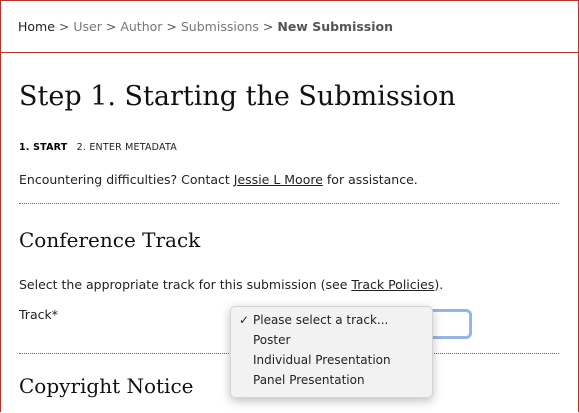 Image resolution: width=579 pixels, height=413 pixels. I want to click on section-divider, so click(289, 203).